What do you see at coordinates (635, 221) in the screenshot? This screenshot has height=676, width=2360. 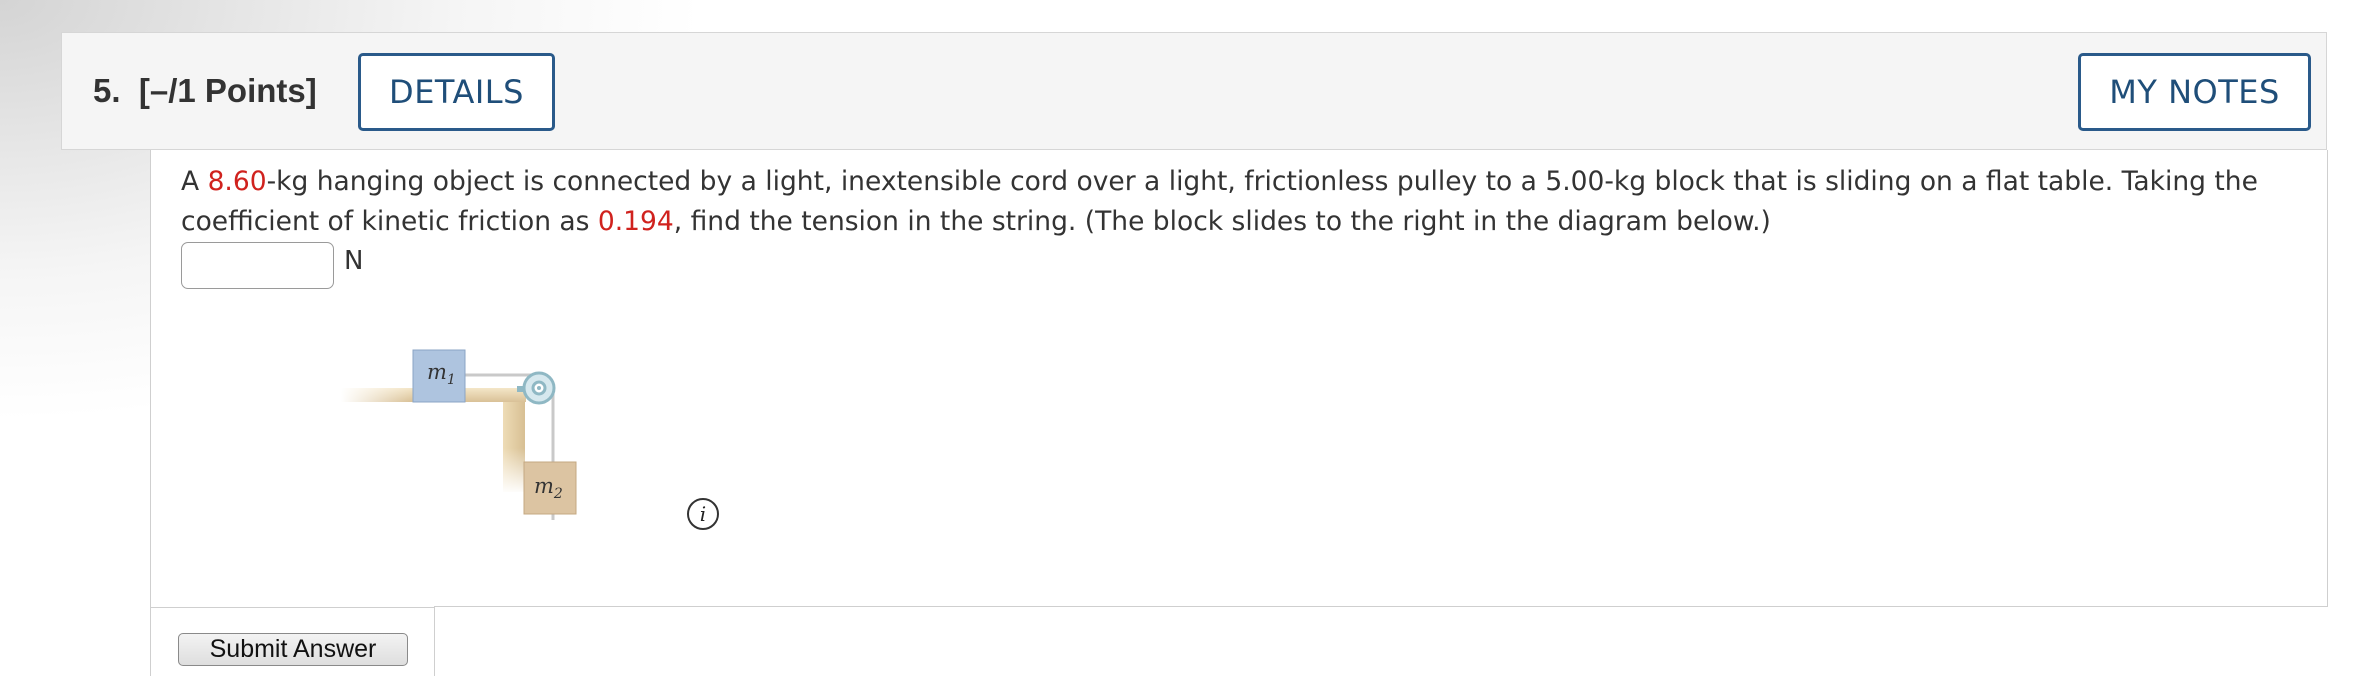 I see `friction-coefficient-value: 0.194` at bounding box center [635, 221].